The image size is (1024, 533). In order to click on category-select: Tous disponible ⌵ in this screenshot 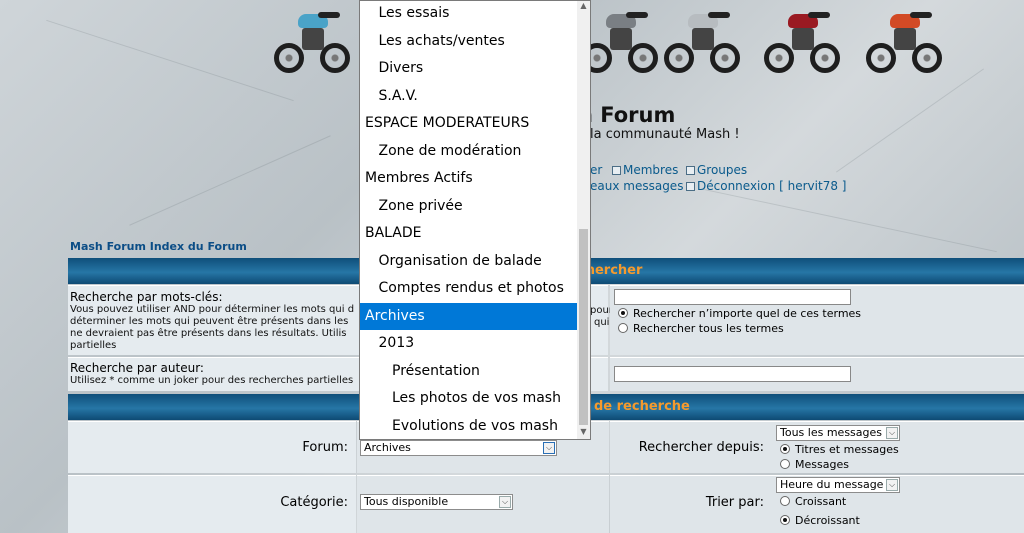, I will do `click(436, 502)`.